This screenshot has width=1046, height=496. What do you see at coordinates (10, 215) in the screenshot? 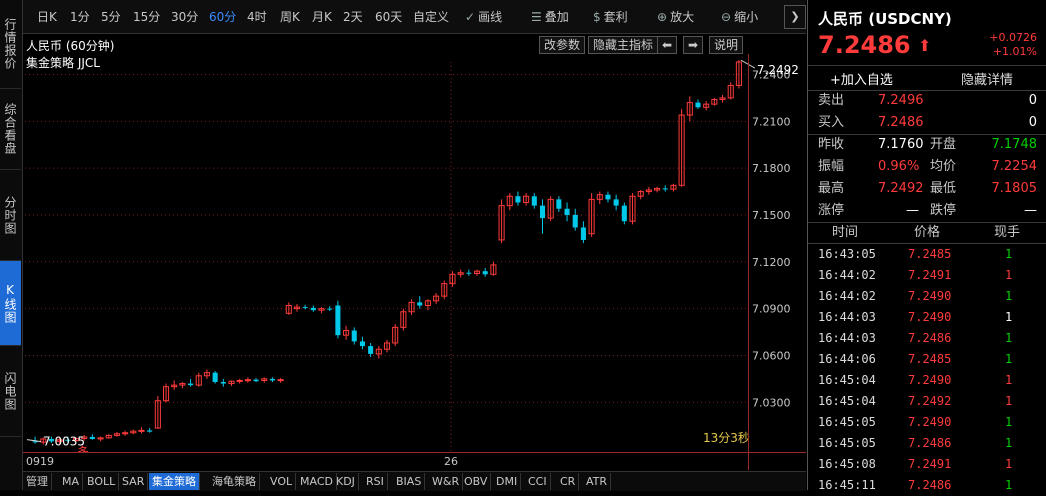
I see `vtab-timeshare: 分时图` at bounding box center [10, 215].